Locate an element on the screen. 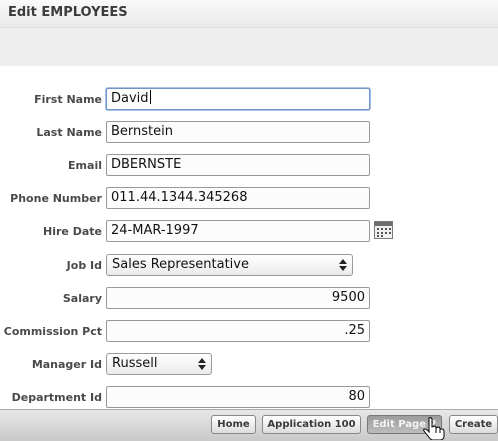 This screenshot has height=441, width=498. job-id-row: Job Id Sales Representative is located at coordinates (249, 266).